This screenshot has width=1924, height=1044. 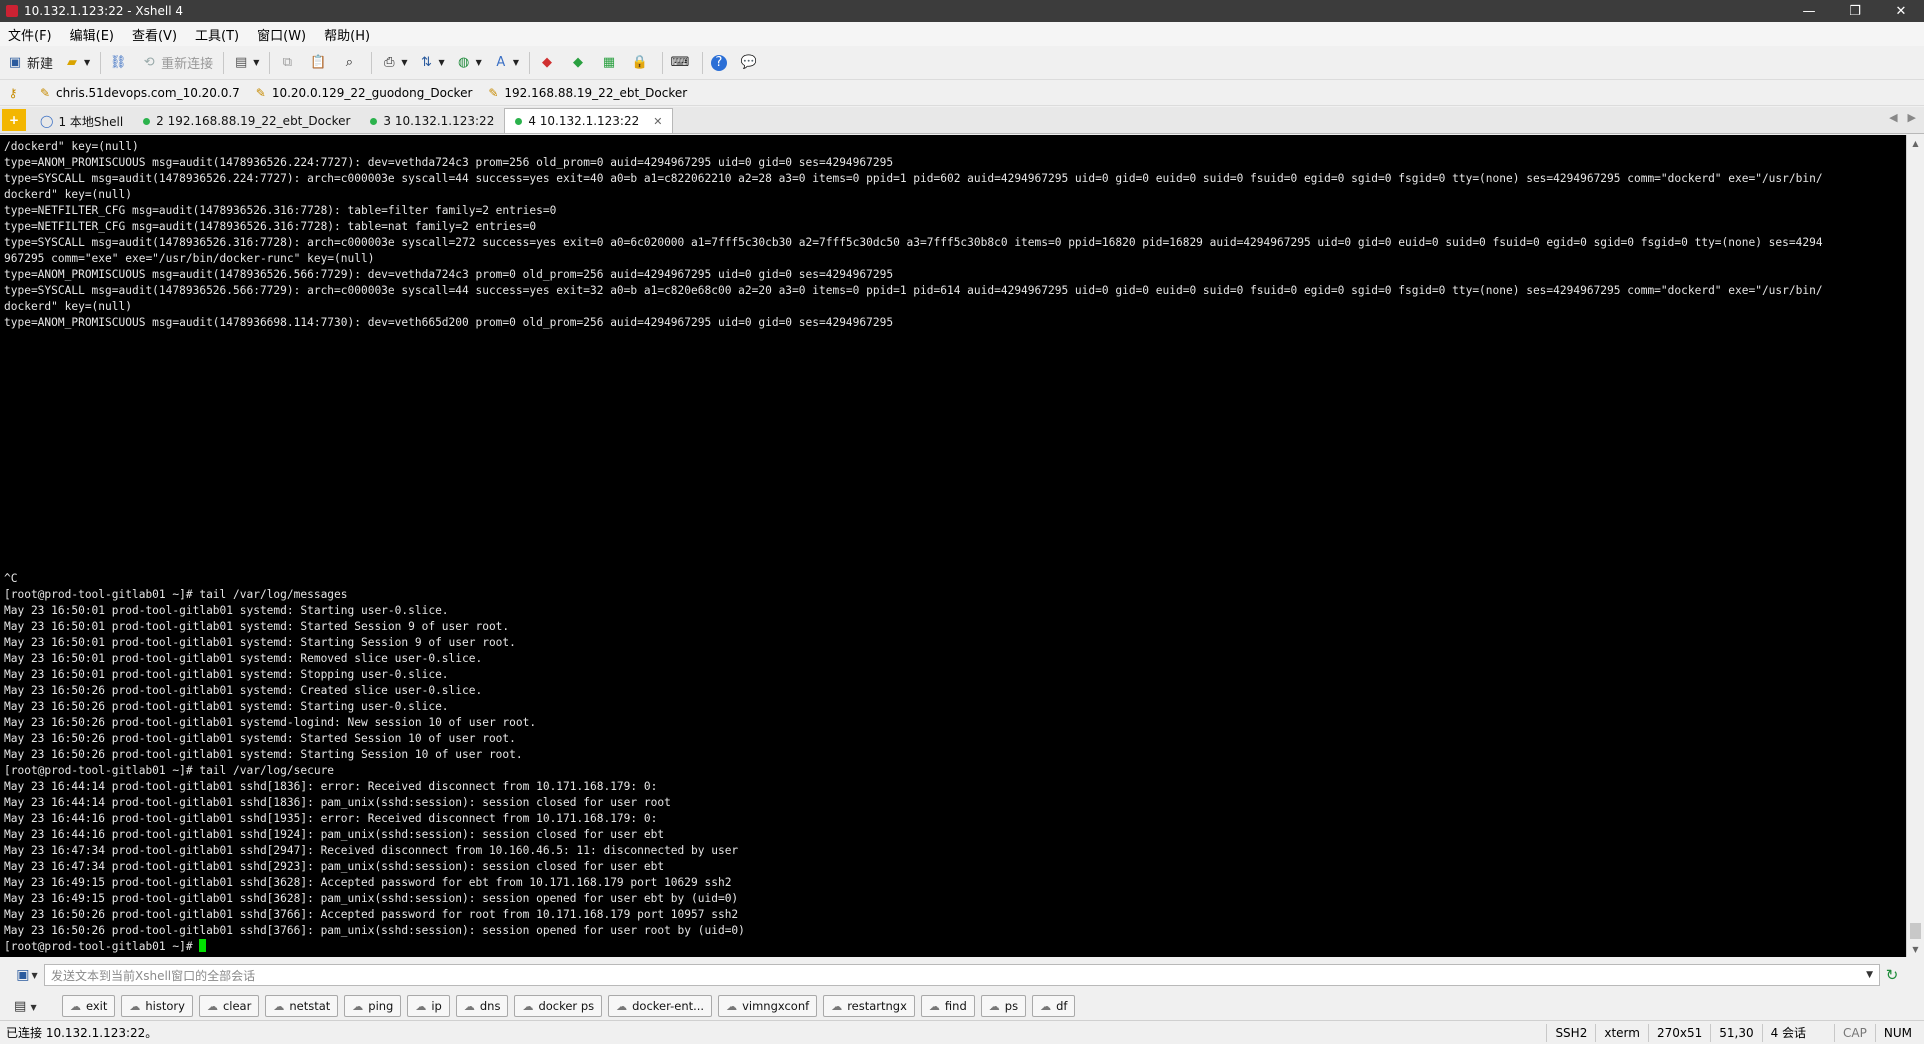 I want to click on paste-icon: 📋, so click(x=318, y=62).